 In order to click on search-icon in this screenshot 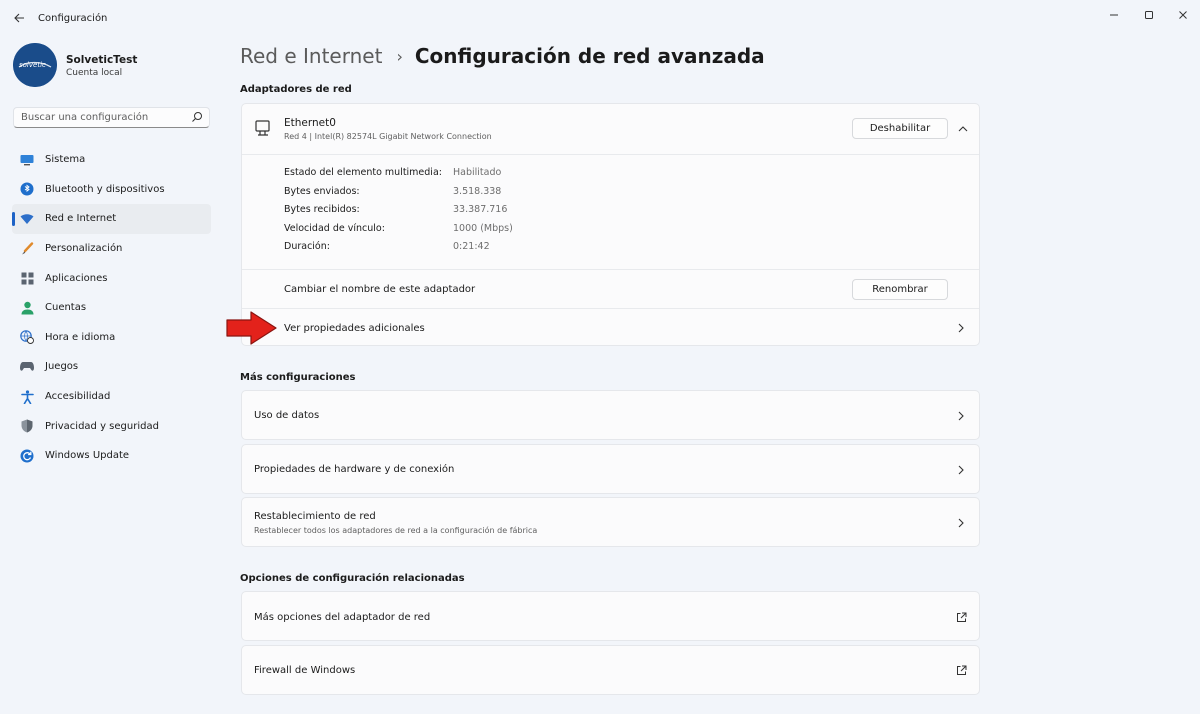, I will do `click(197, 117)`.